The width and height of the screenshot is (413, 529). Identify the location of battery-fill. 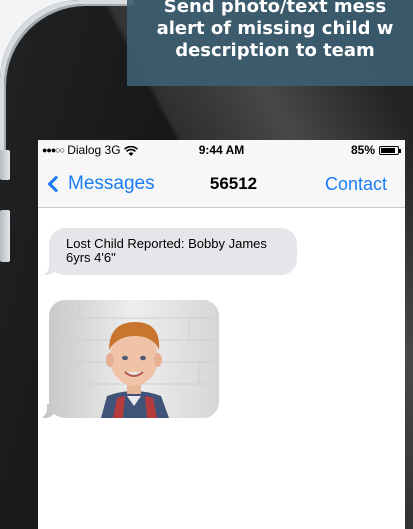
(388, 150).